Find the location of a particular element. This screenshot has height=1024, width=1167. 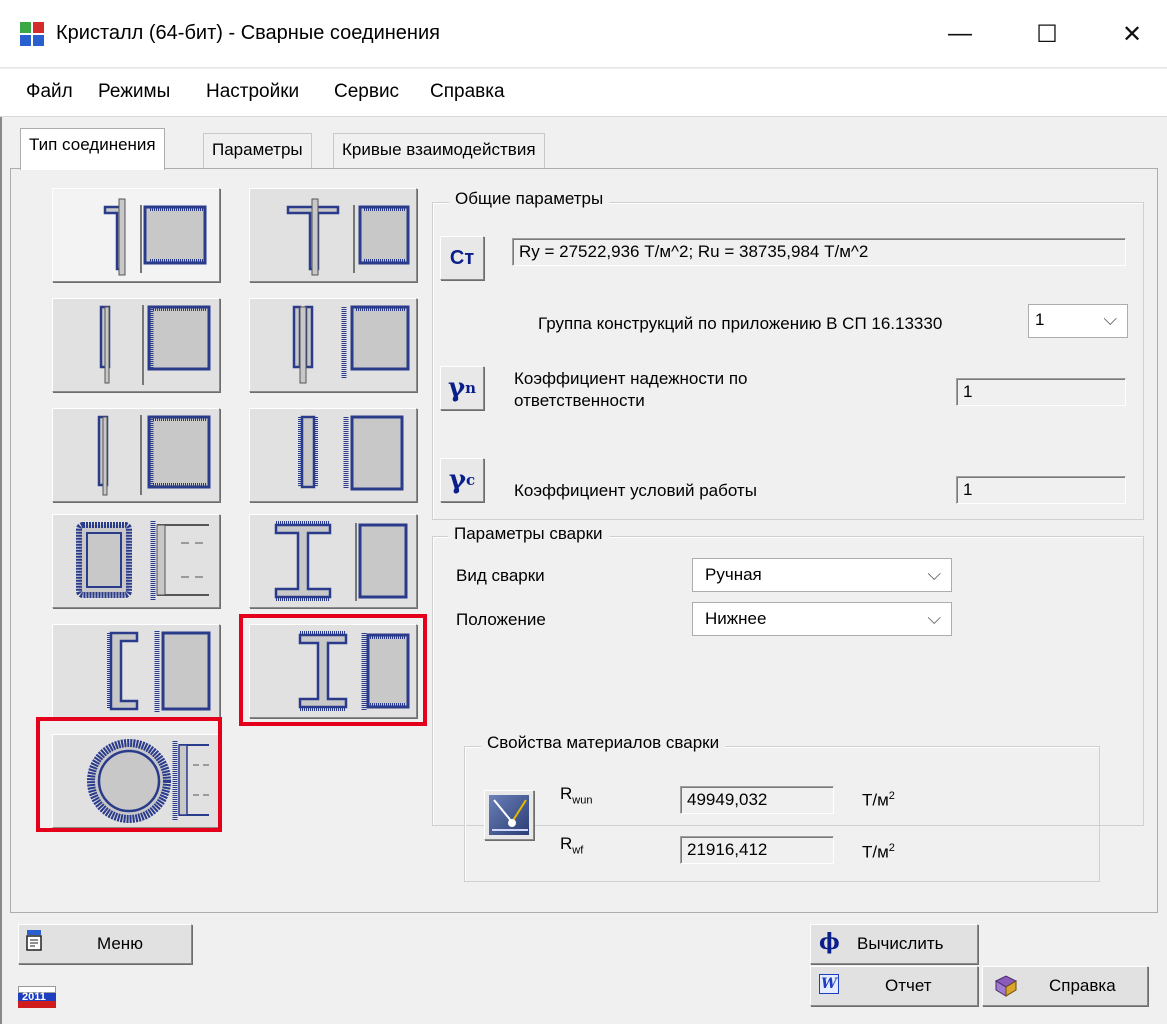

rwf-unit: Т/м2 is located at coordinates (878, 852).